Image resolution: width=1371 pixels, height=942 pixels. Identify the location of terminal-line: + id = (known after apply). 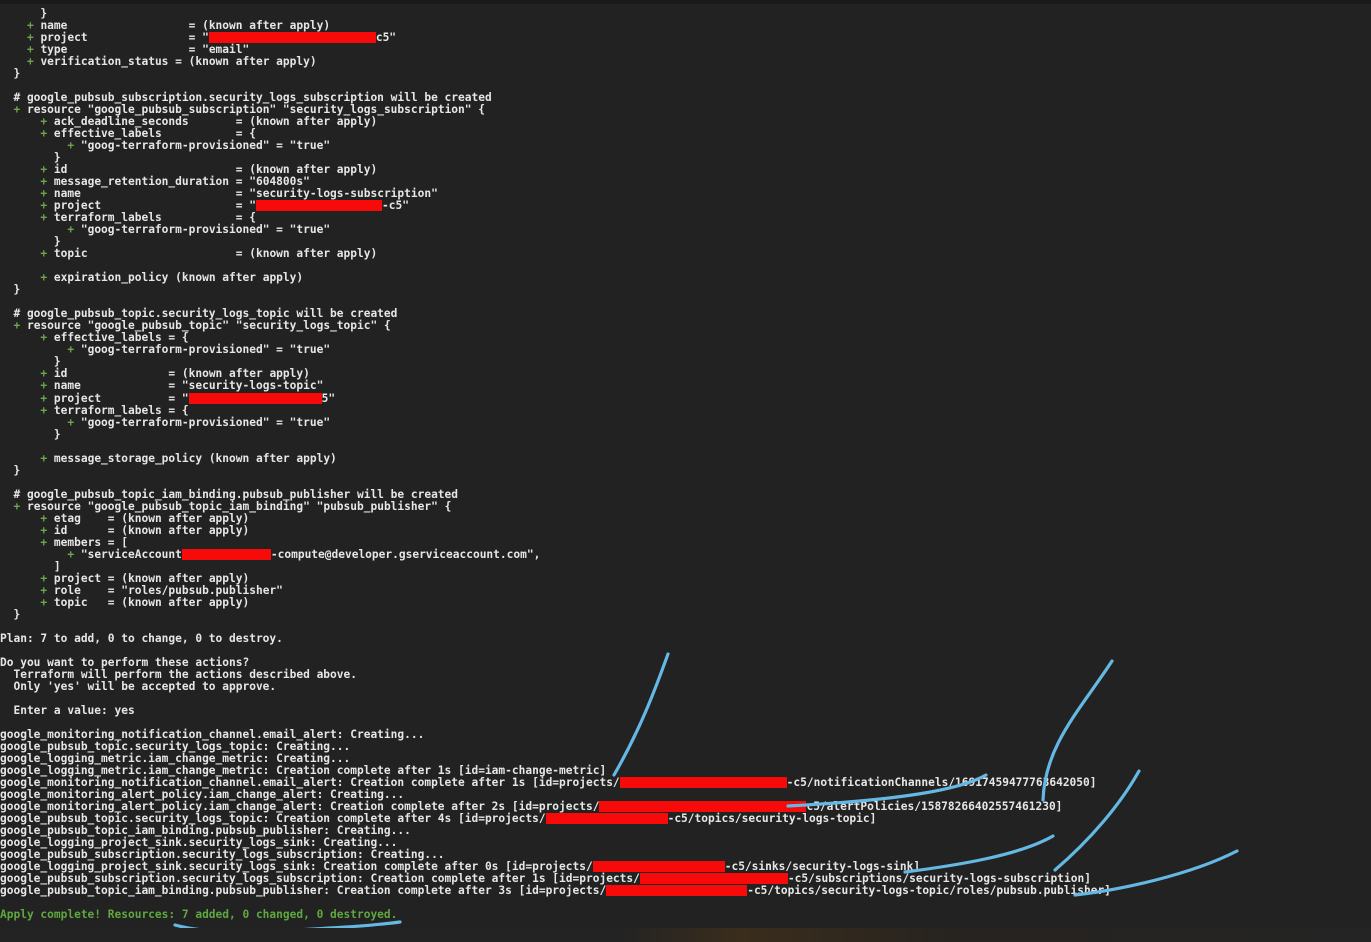
(685, 530).